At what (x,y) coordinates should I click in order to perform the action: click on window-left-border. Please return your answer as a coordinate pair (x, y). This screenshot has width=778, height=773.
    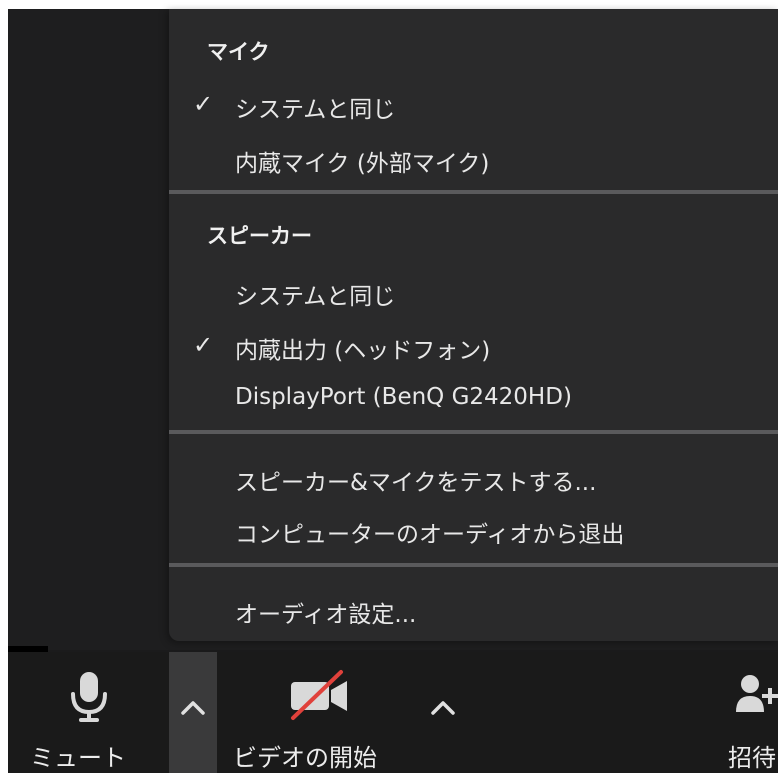
    Looking at the image, I should click on (4, 386).